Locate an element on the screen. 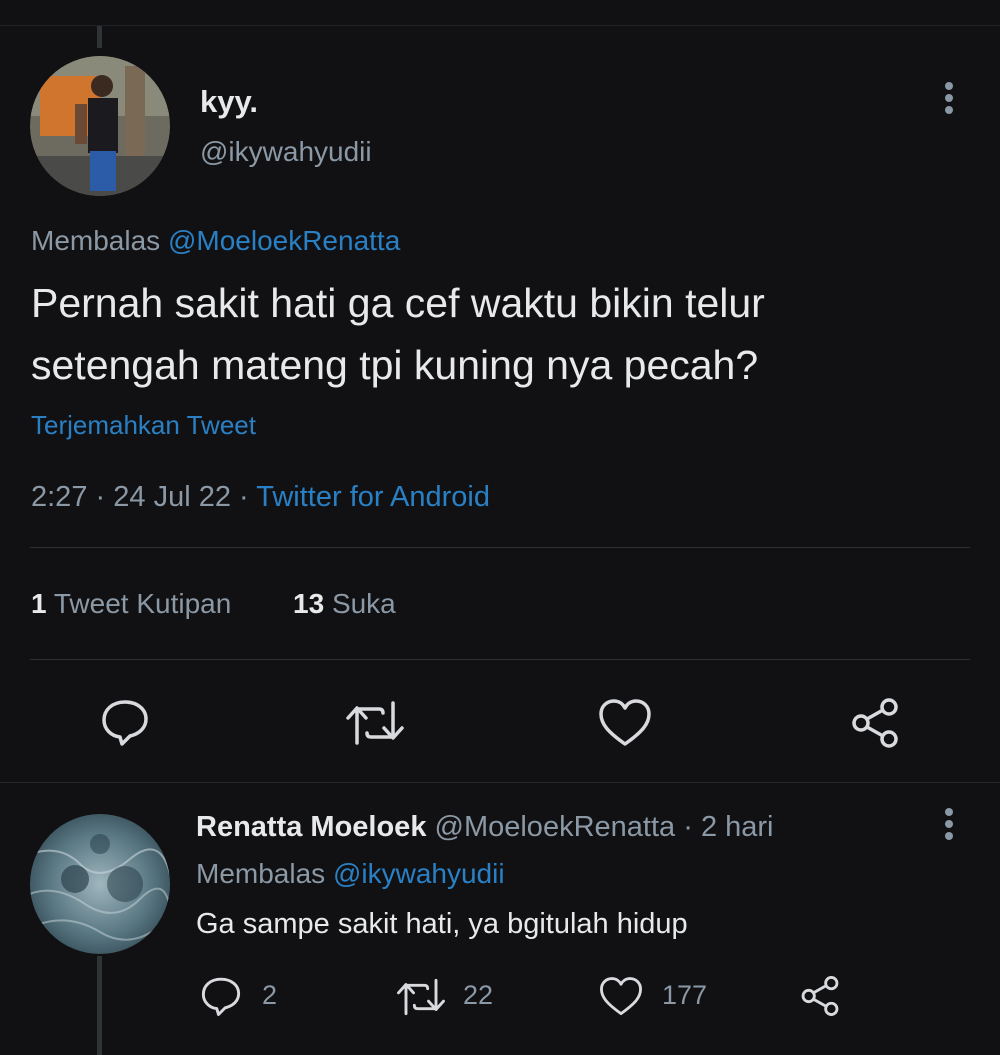 This screenshot has height=1055, width=1000. reply-author-handle: @MoeloekRenatta is located at coordinates (555, 827).